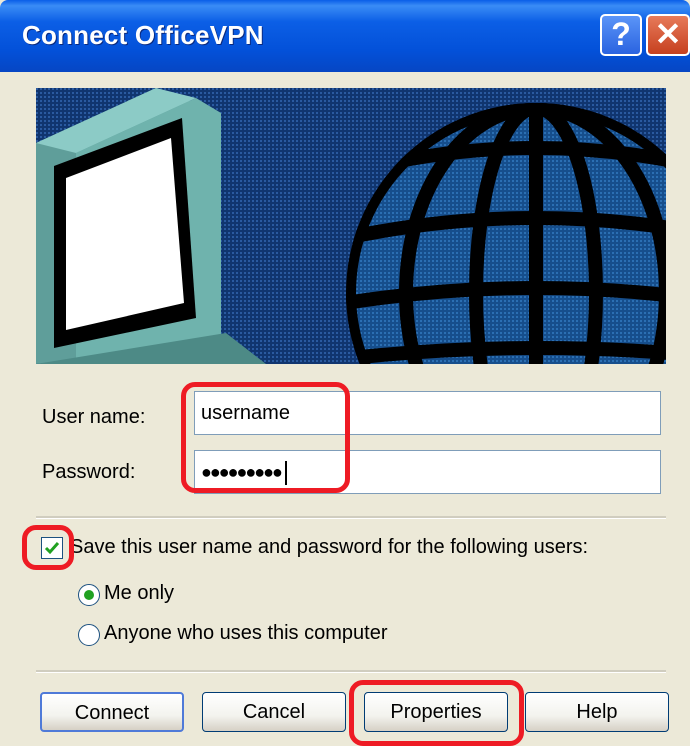 This screenshot has width=690, height=746. I want to click on password-label: Password:, so click(89, 472).